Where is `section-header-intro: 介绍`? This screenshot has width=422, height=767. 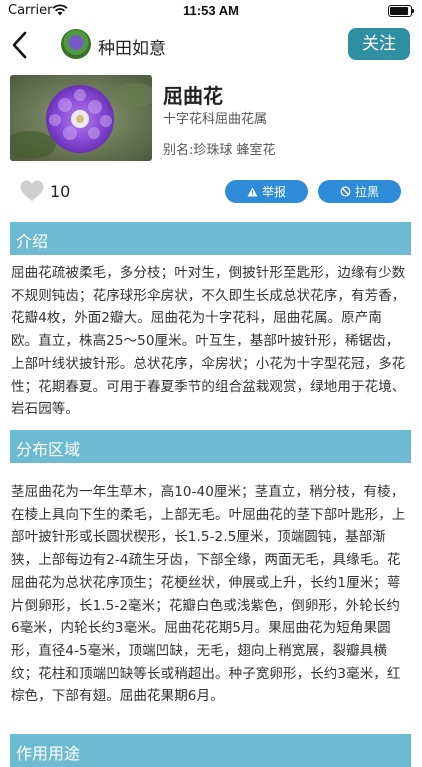 section-header-intro: 介绍 is located at coordinates (210, 238).